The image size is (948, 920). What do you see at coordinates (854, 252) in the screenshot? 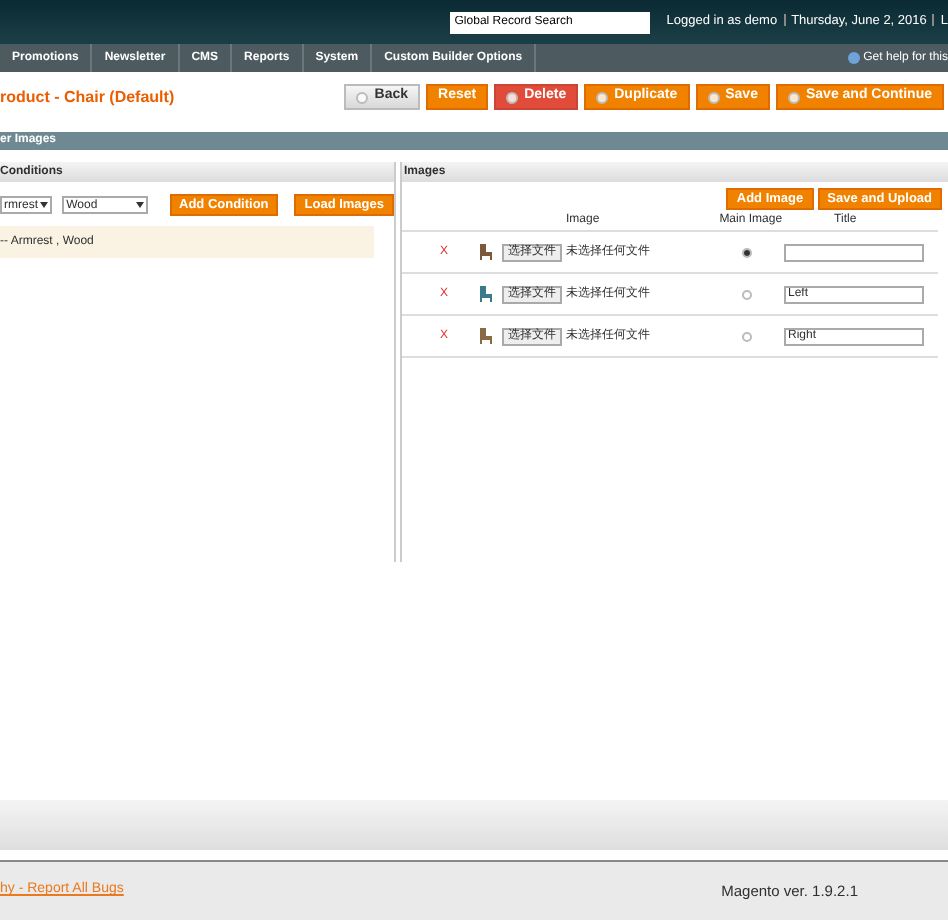
I see `title-field` at bounding box center [854, 252].